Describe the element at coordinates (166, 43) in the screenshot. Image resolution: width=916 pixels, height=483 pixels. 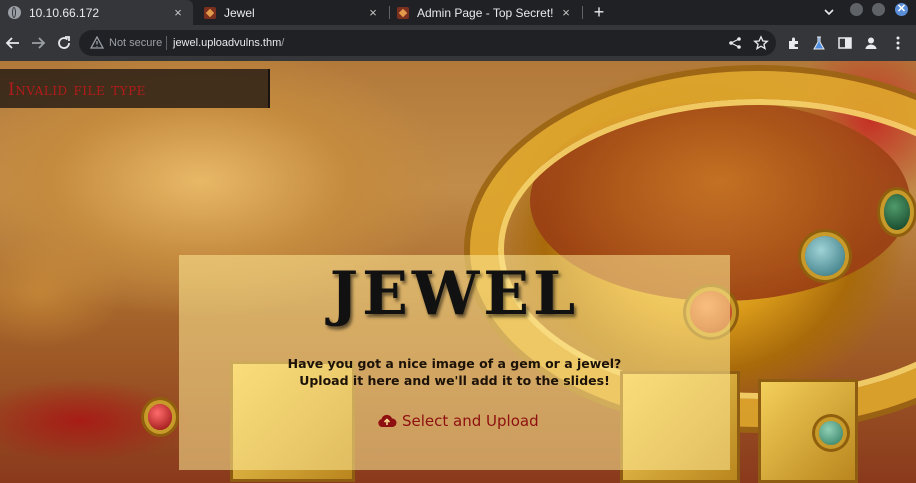
I see `address-divider` at that location.